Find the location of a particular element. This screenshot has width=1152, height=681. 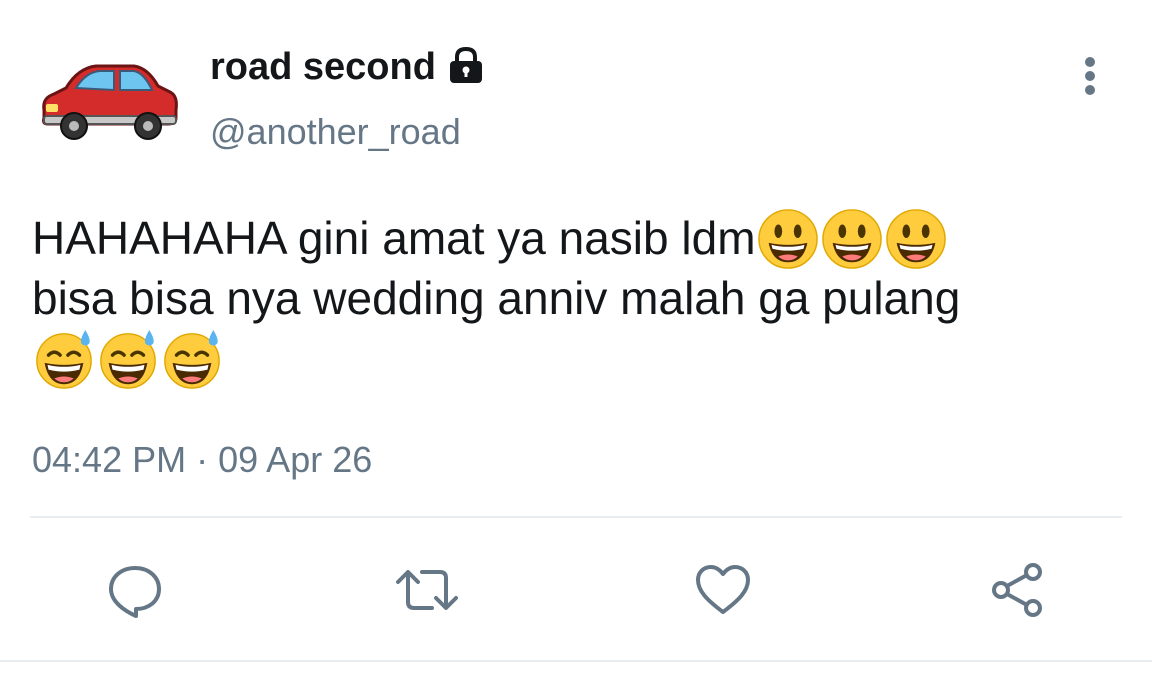

avatar is located at coordinates (108, 100).